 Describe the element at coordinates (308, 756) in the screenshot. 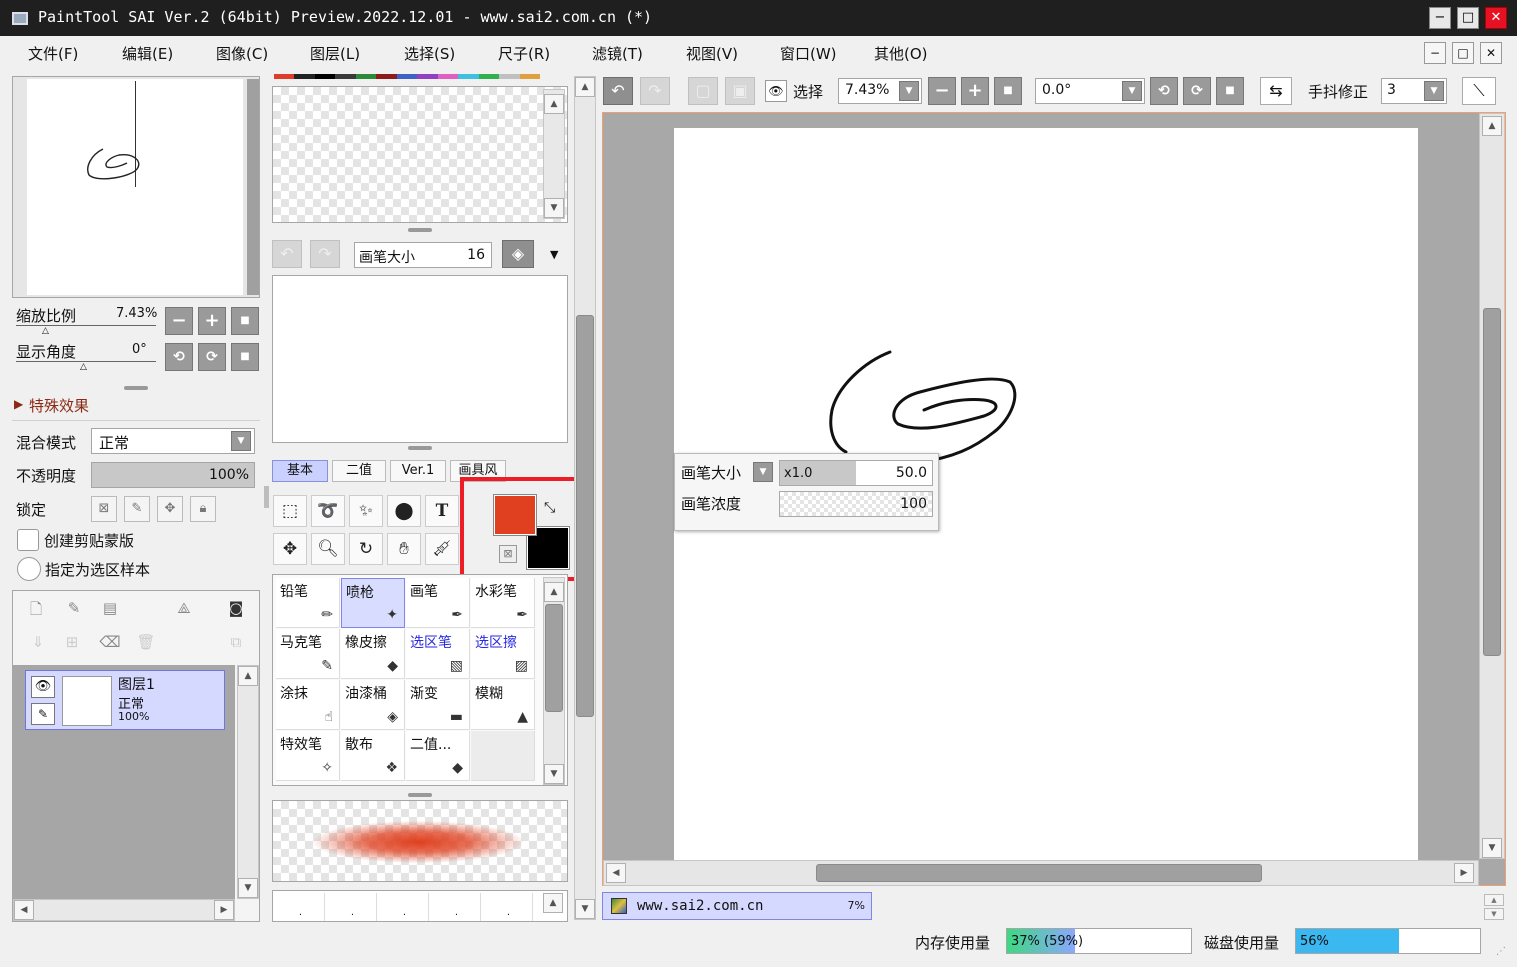

I see `brush-slot: 特效笔 ✧` at that location.